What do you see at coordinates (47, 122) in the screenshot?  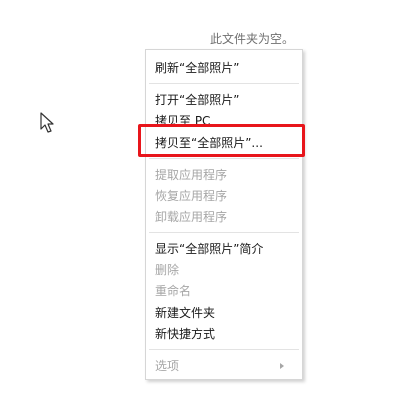 I see `mouse-pointer-icon` at bounding box center [47, 122].